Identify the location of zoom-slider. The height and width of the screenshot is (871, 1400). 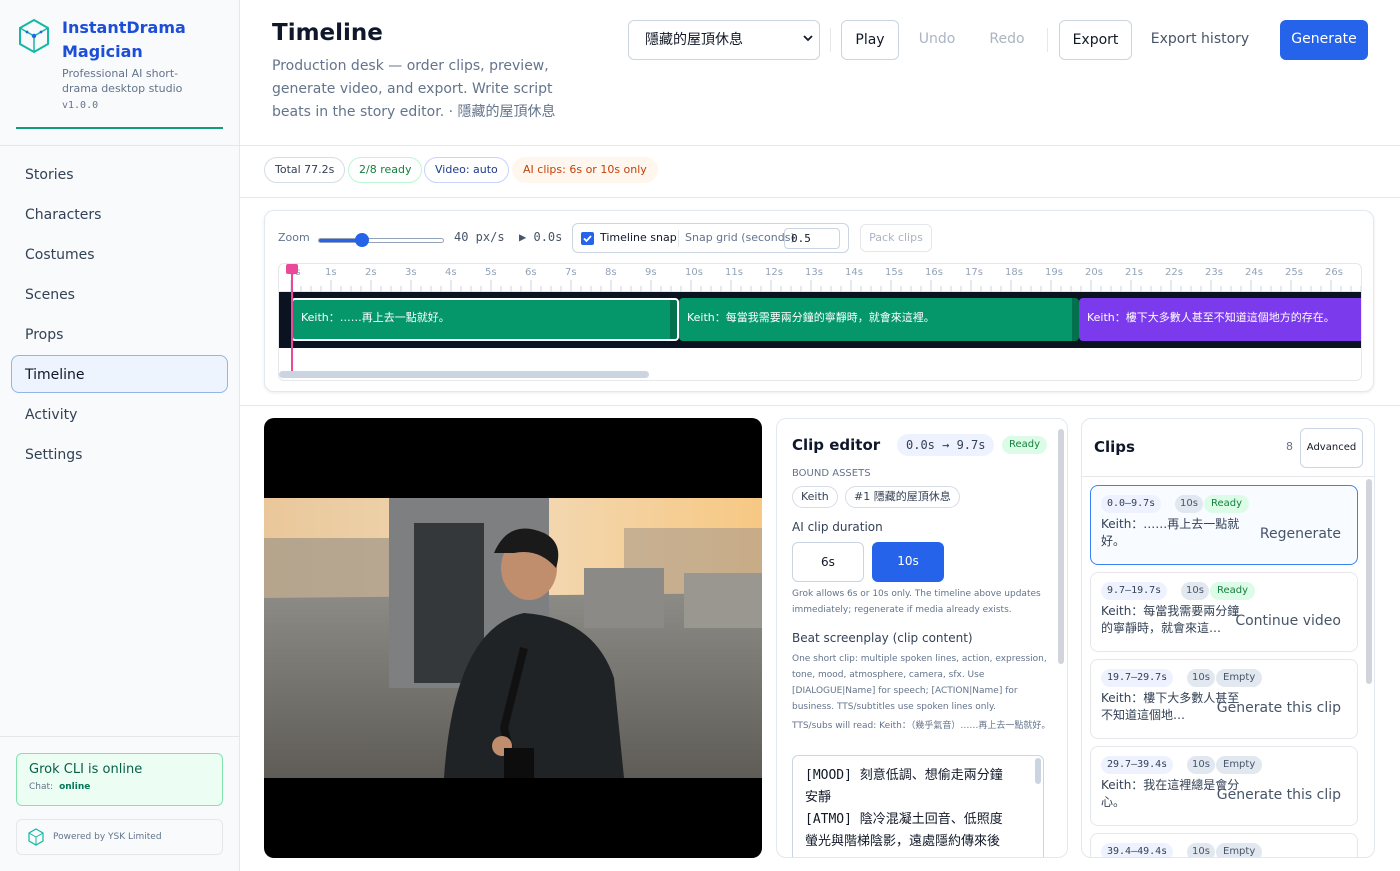
(381, 240).